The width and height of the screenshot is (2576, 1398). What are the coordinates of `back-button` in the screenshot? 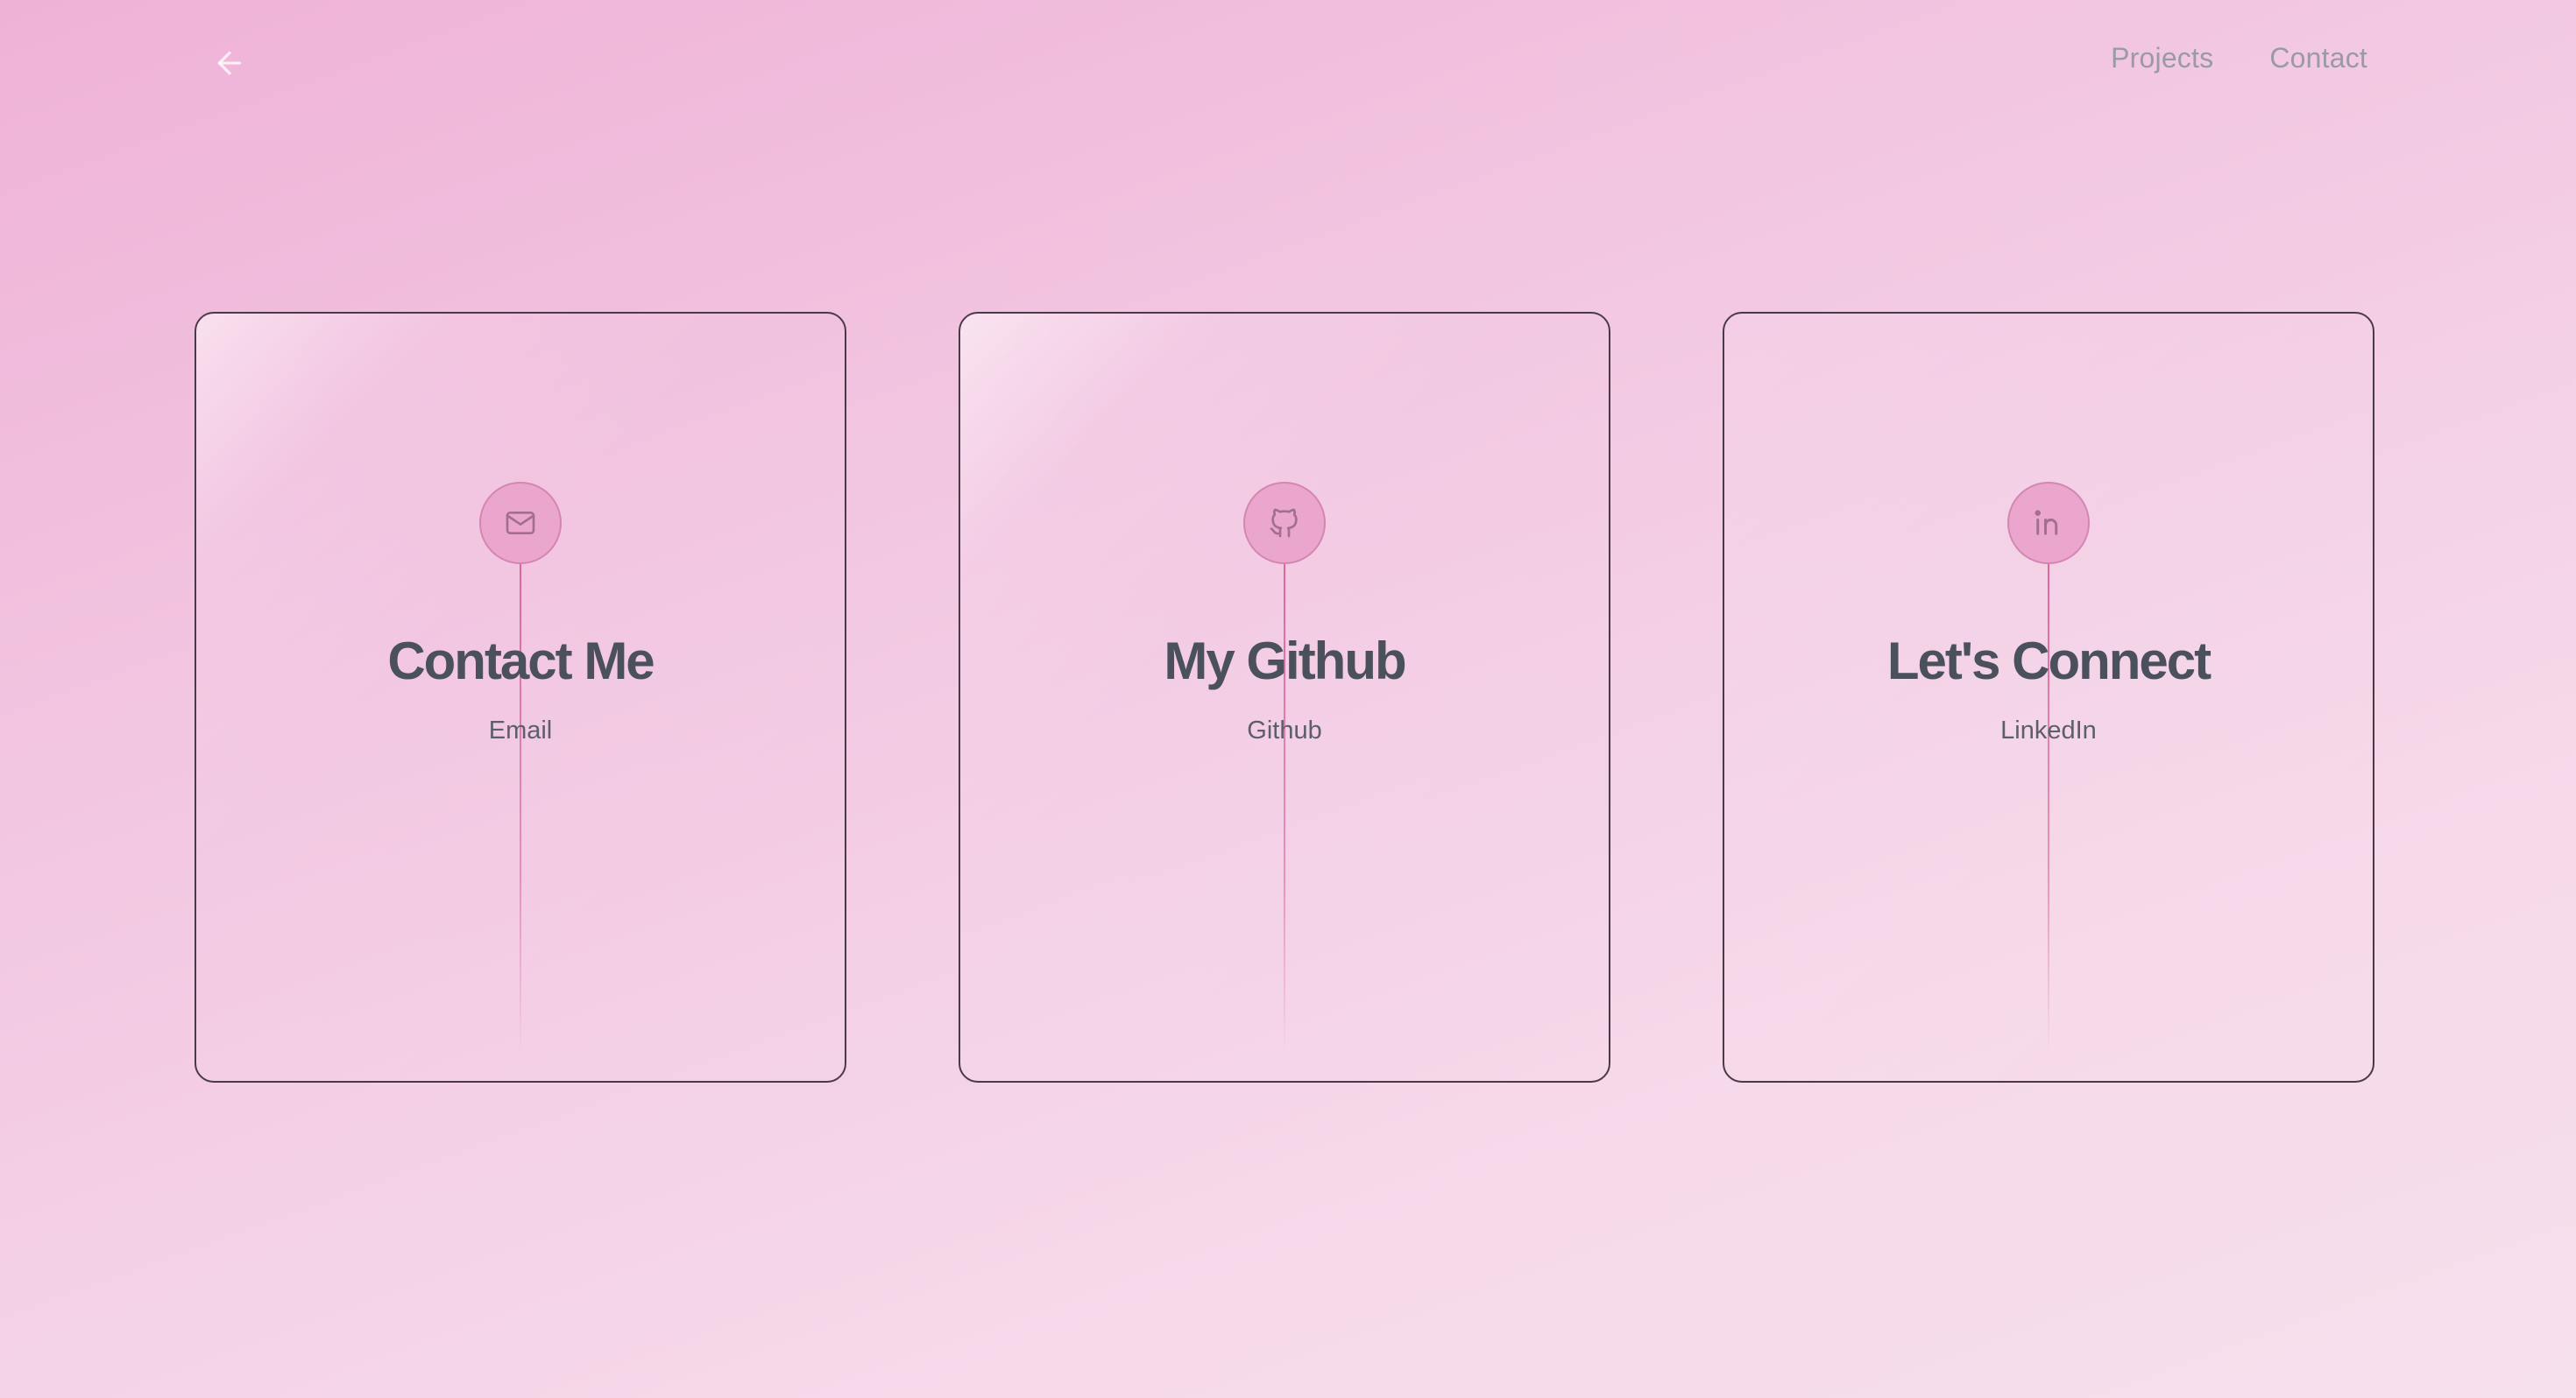 It's located at (229, 63).